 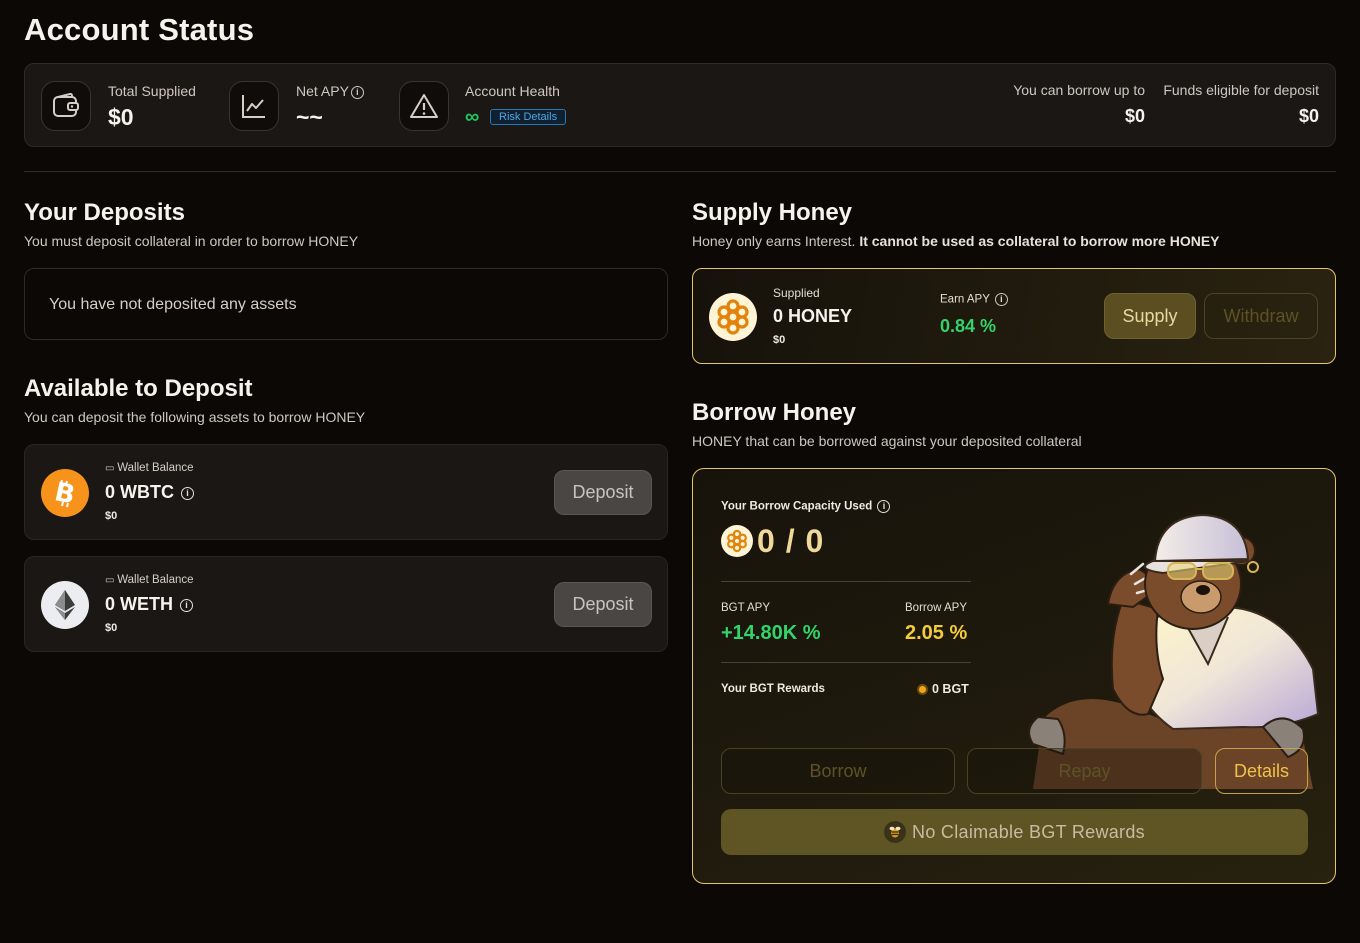 I want to click on supplied-usd: $0, so click(x=779, y=340).